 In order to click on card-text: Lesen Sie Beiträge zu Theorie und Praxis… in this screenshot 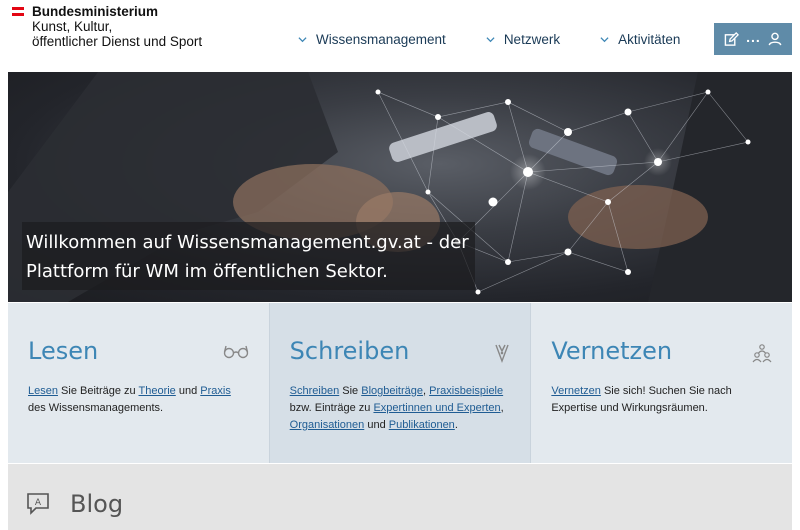, I will do `click(138, 400)`.